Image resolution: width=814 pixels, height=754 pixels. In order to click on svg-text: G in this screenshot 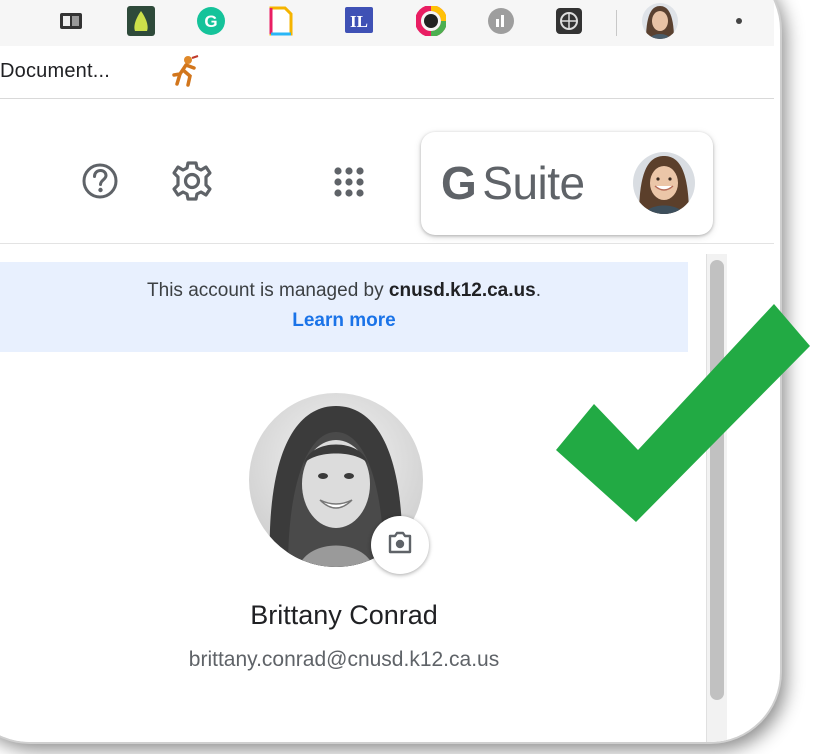, I will do `click(210, 21)`.